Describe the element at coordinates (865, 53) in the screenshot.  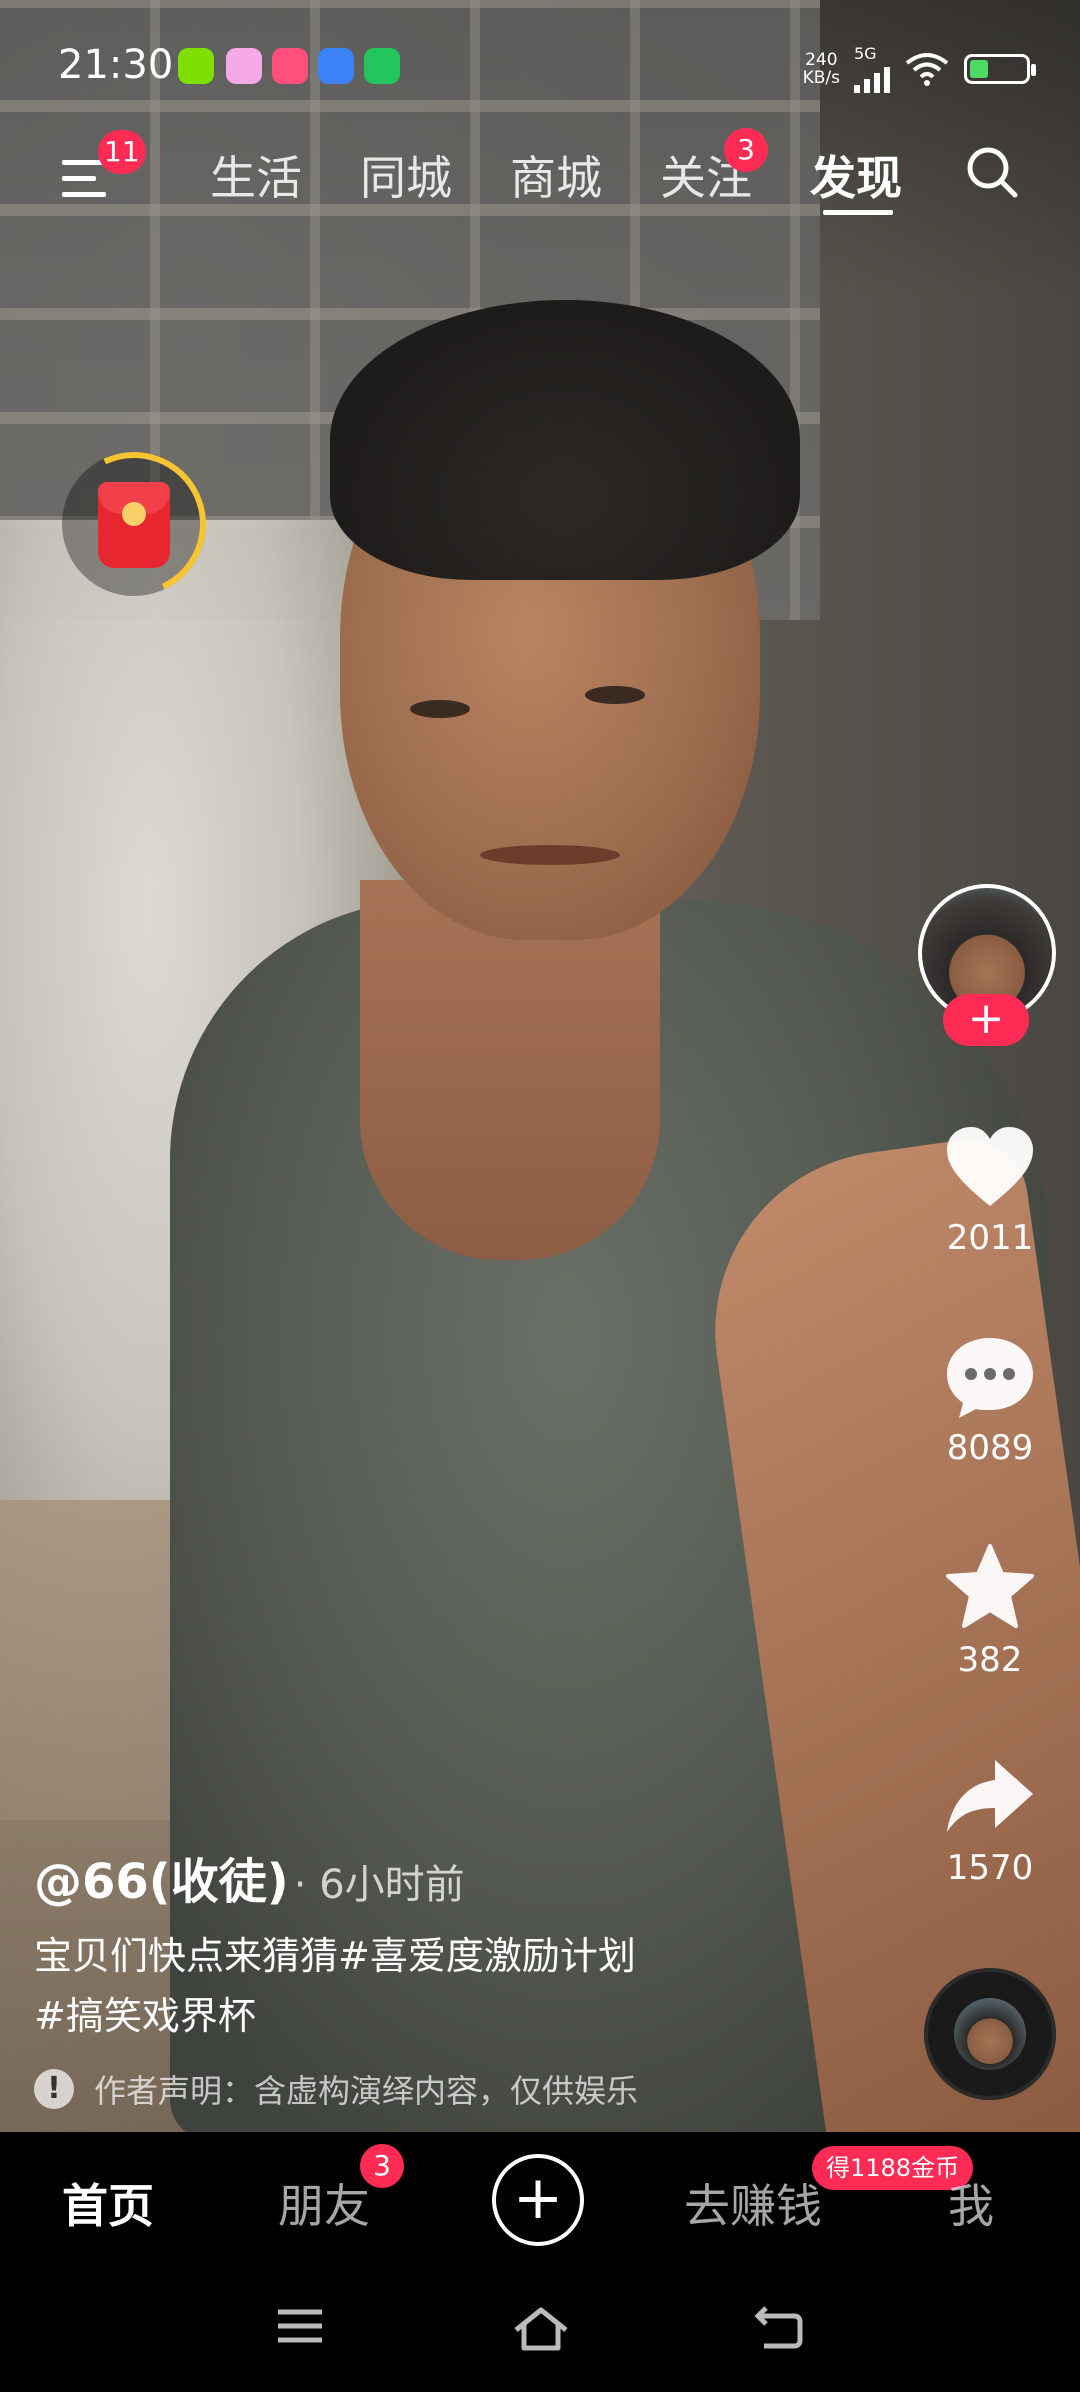
I see `network-type: 5G` at that location.